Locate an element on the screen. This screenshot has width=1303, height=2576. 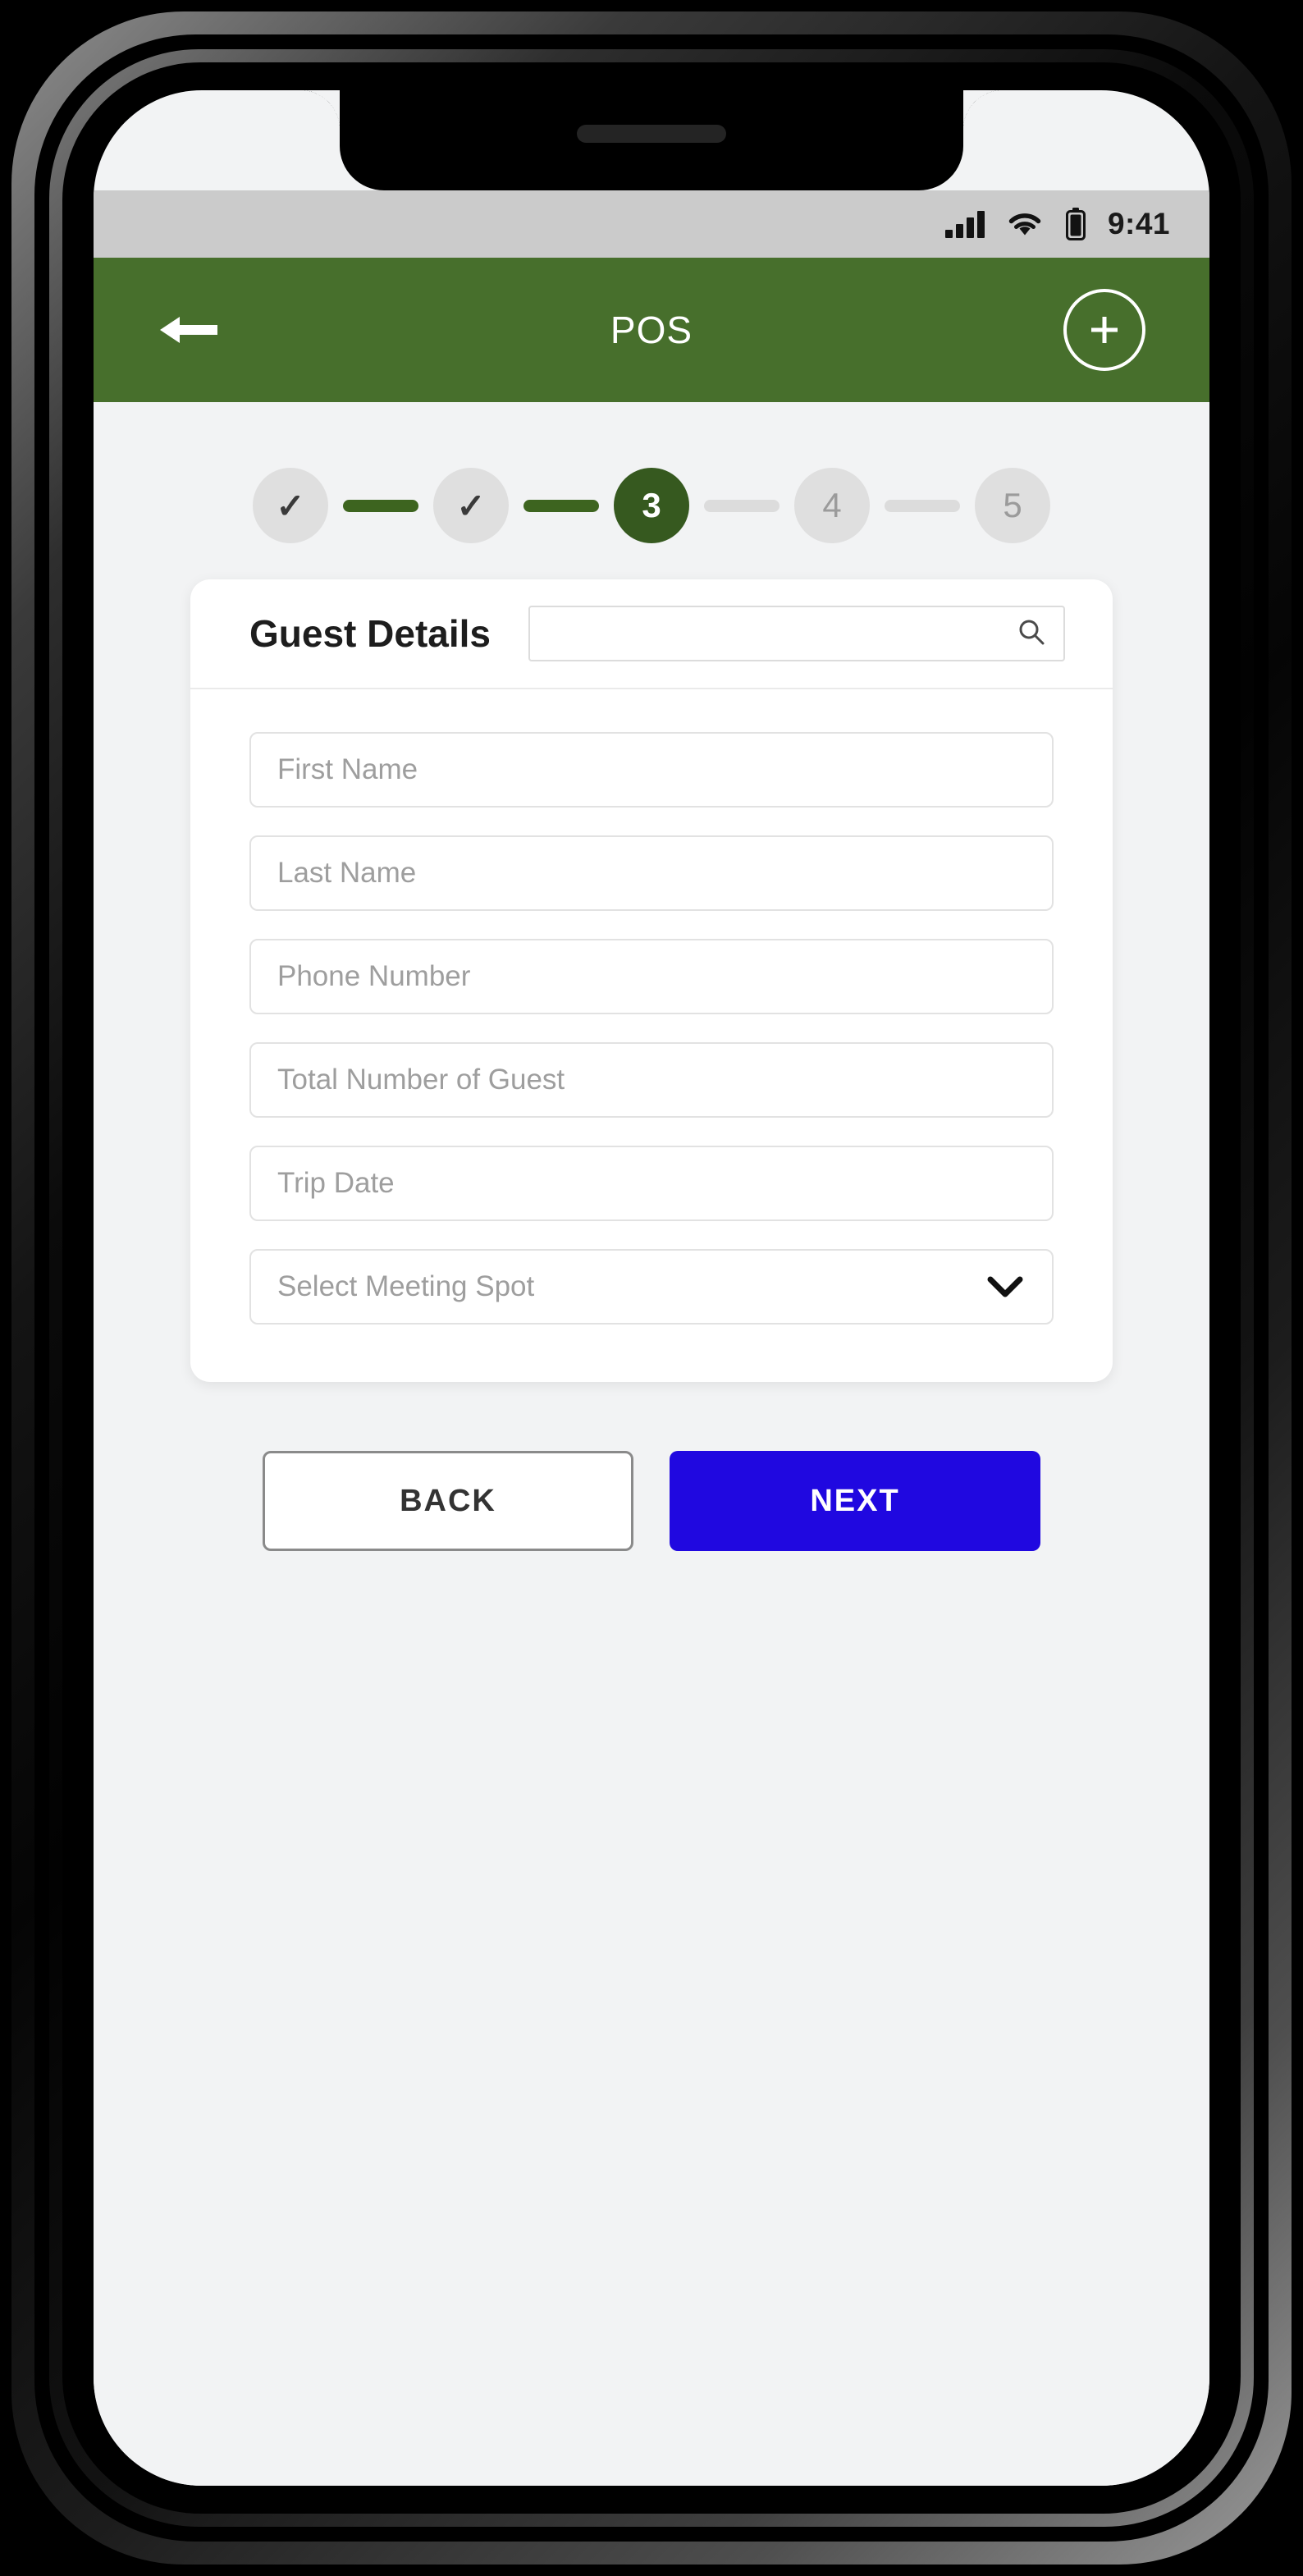
app-bar: POS is located at coordinates (651, 330).